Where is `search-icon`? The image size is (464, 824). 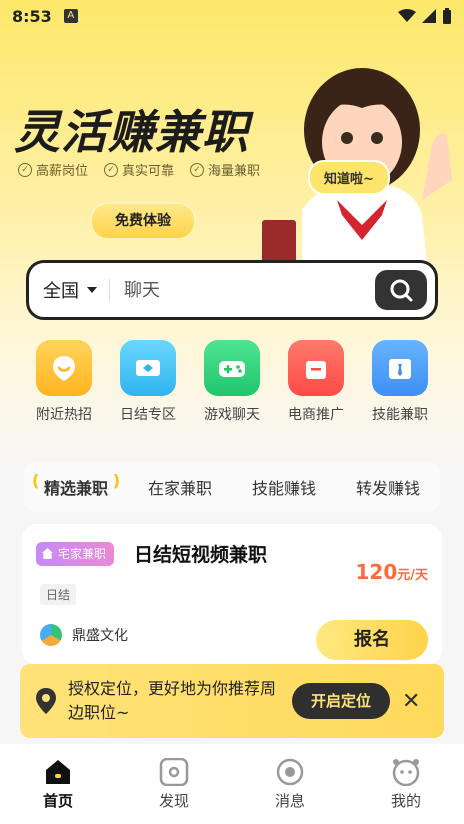 search-icon is located at coordinates (401, 290).